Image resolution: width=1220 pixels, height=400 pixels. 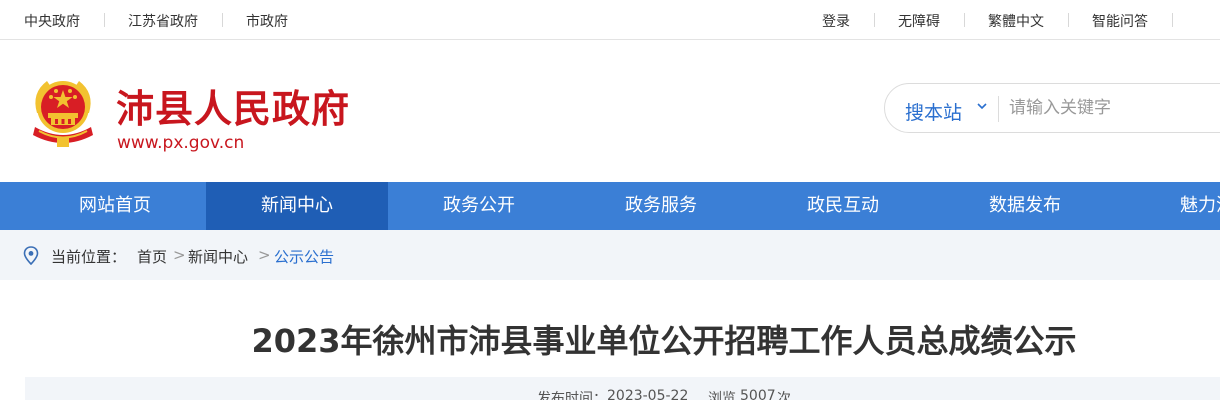 I want to click on link-city-government: 市政府, so click(x=267, y=21).